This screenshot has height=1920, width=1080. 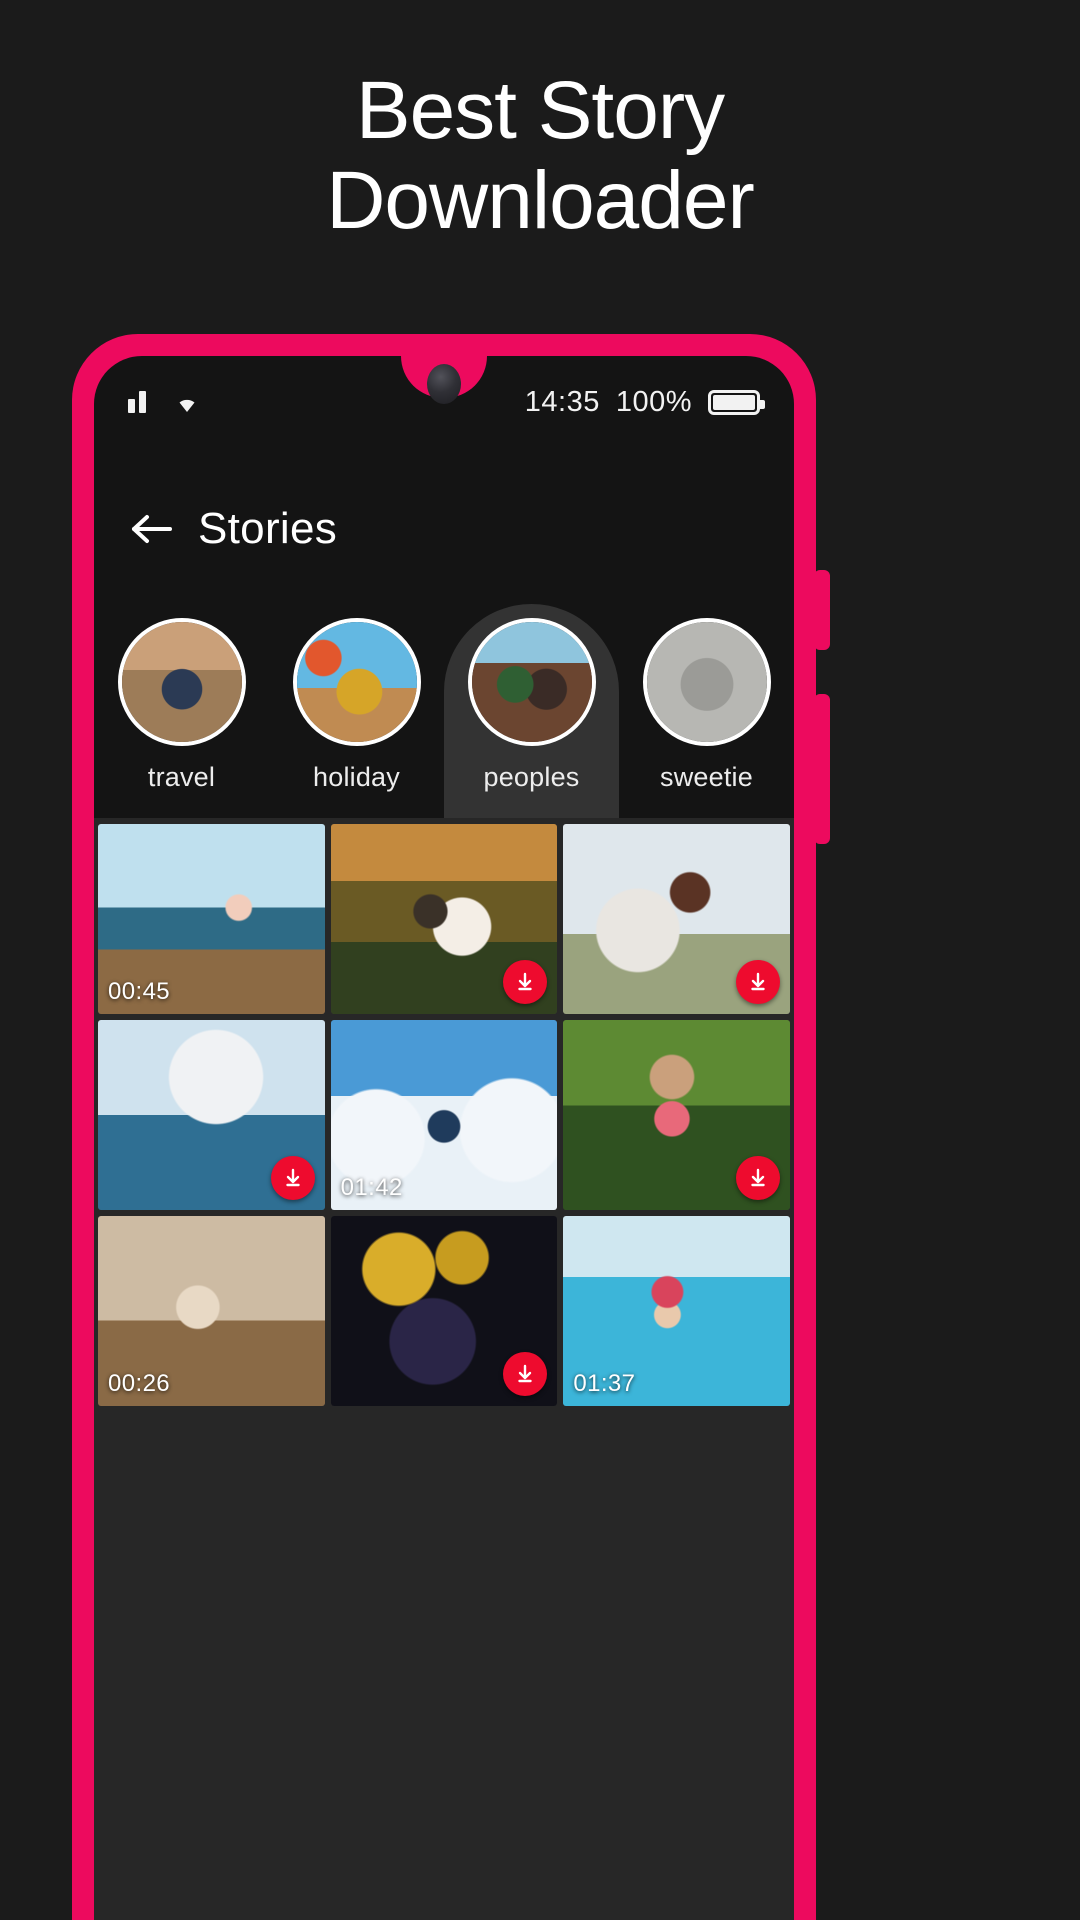 I want to click on phone-power-button, so click(x=822, y=769).